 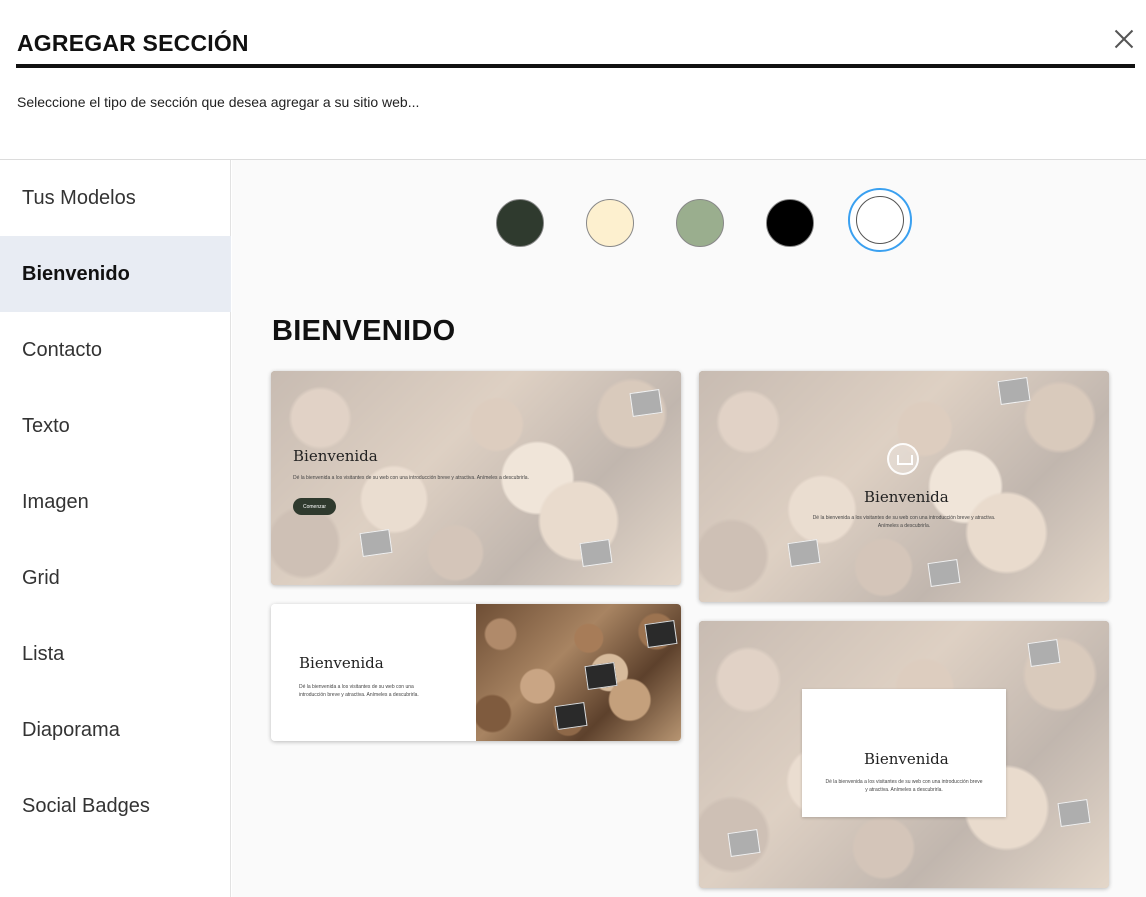 What do you see at coordinates (115, 350) in the screenshot?
I see `sidebar-item-contacto: Contacto` at bounding box center [115, 350].